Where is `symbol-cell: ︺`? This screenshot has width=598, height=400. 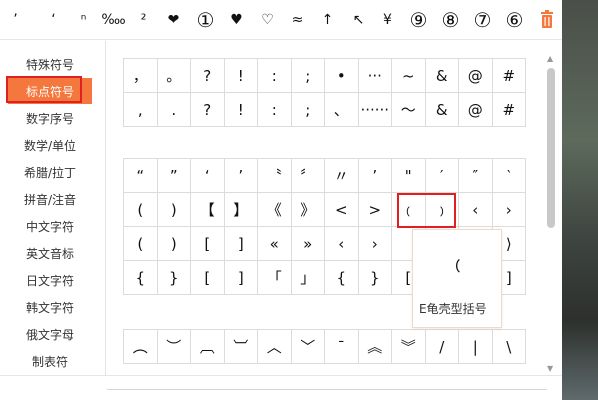 symbol-cell: ︺ is located at coordinates (240, 346).